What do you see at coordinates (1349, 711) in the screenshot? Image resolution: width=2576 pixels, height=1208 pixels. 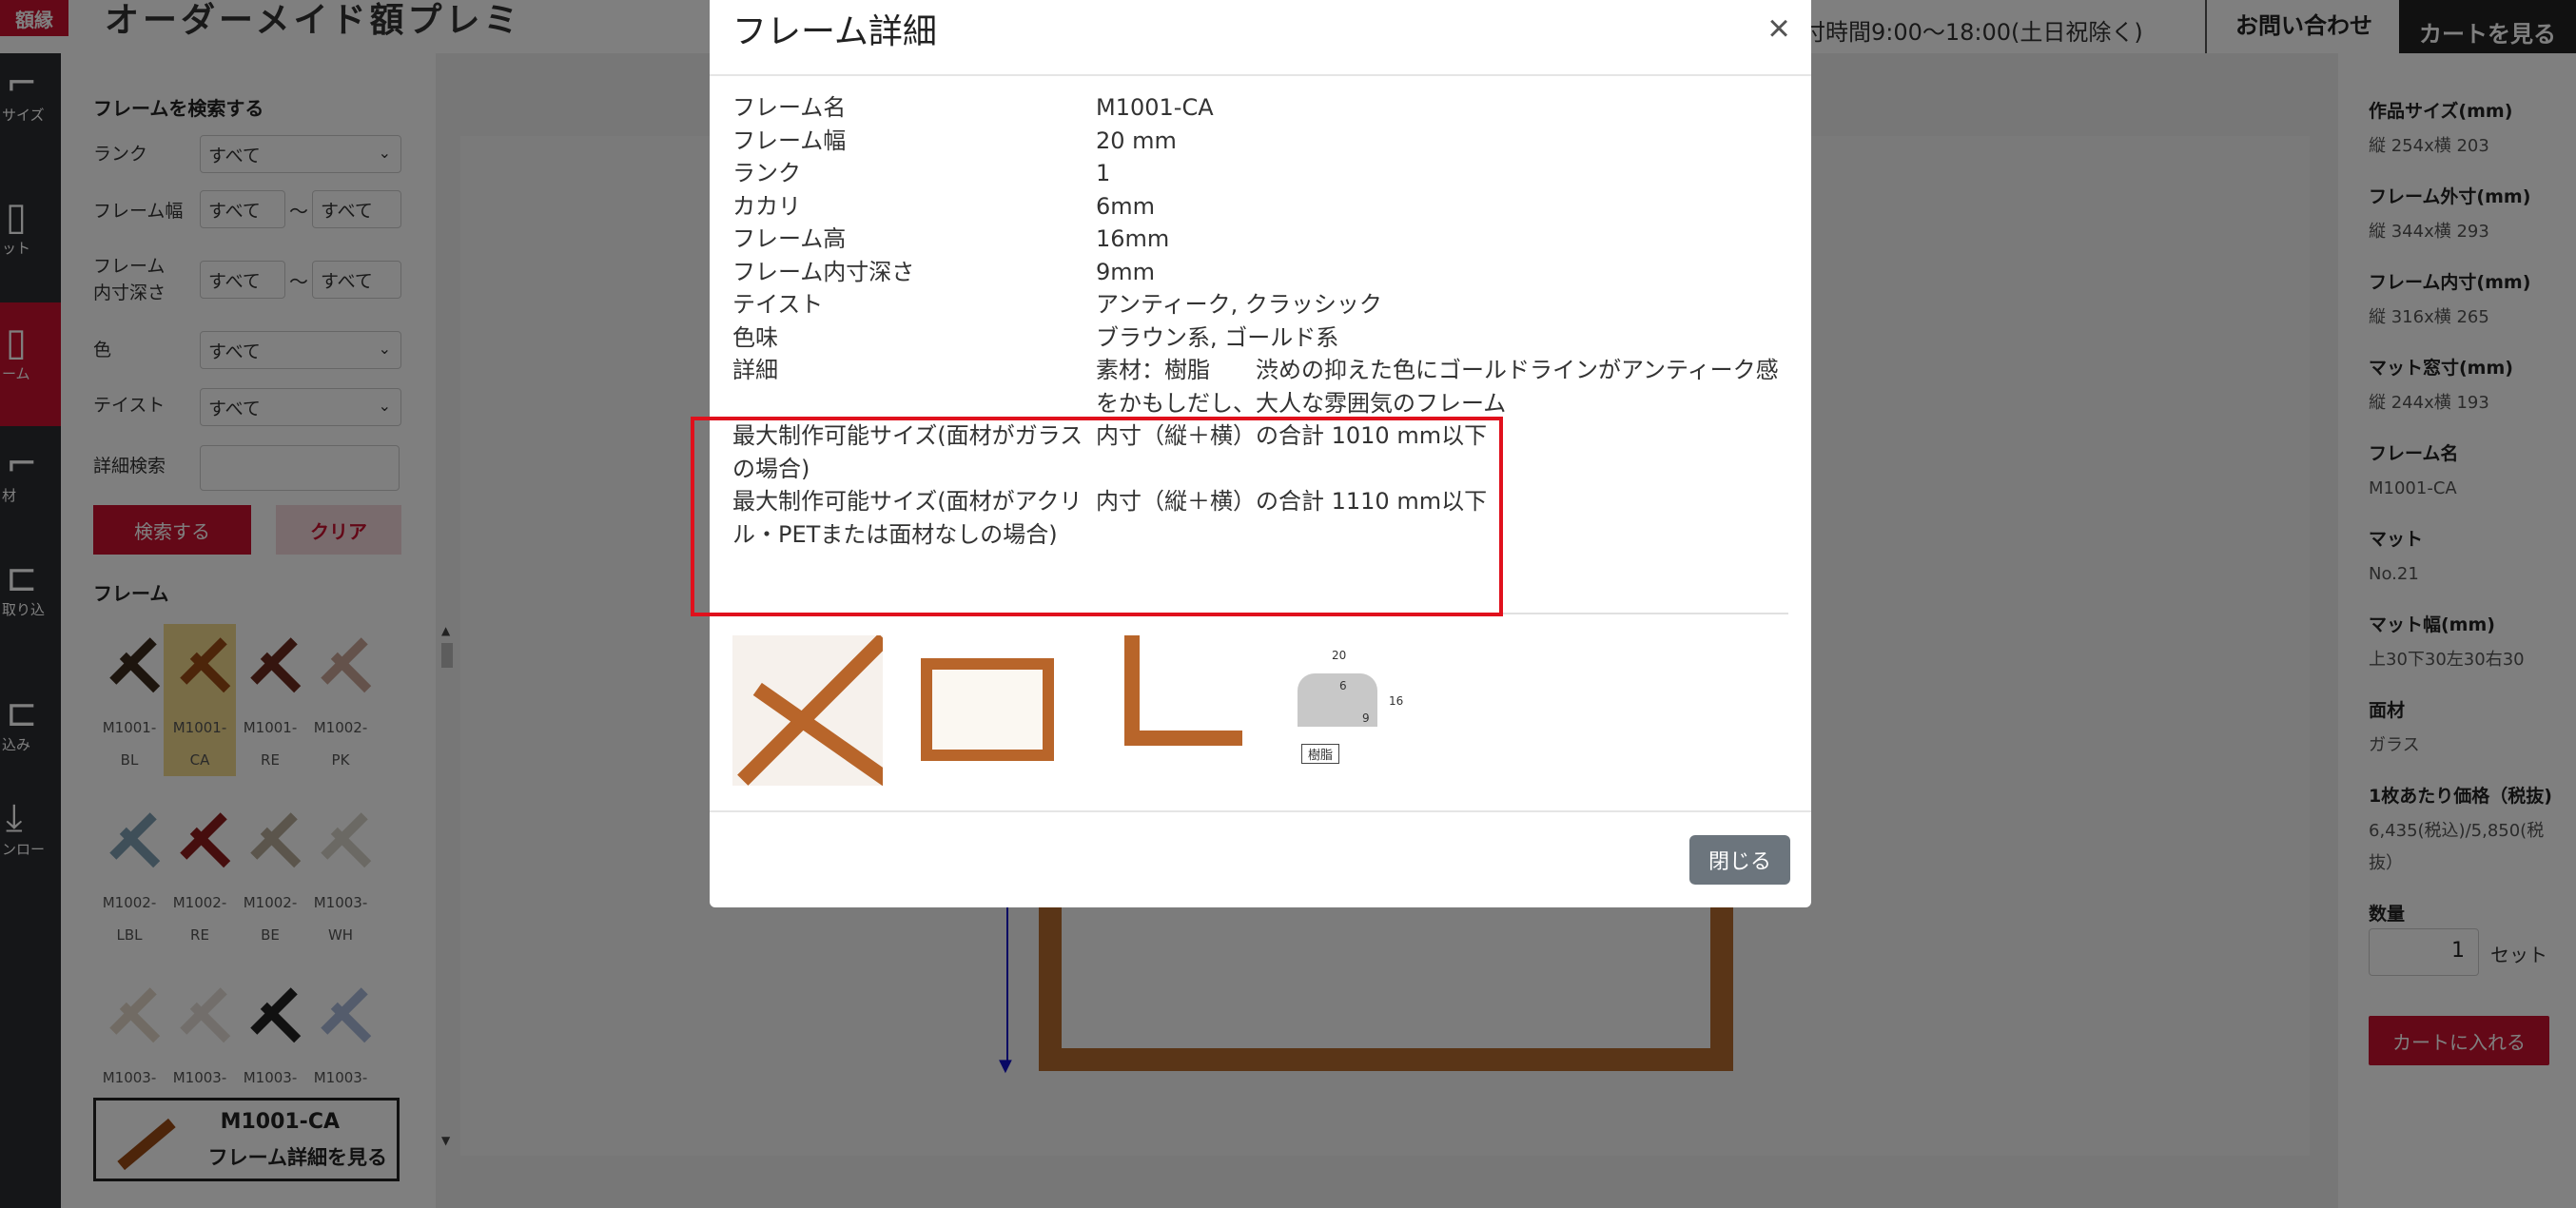 I see `frame-profile-diagram: 20 6 16 9 樹脂` at bounding box center [1349, 711].